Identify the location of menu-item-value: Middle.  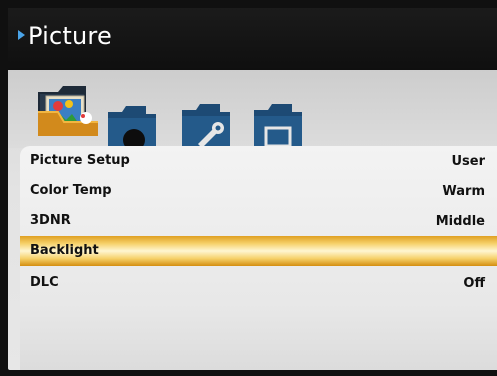
(460, 221).